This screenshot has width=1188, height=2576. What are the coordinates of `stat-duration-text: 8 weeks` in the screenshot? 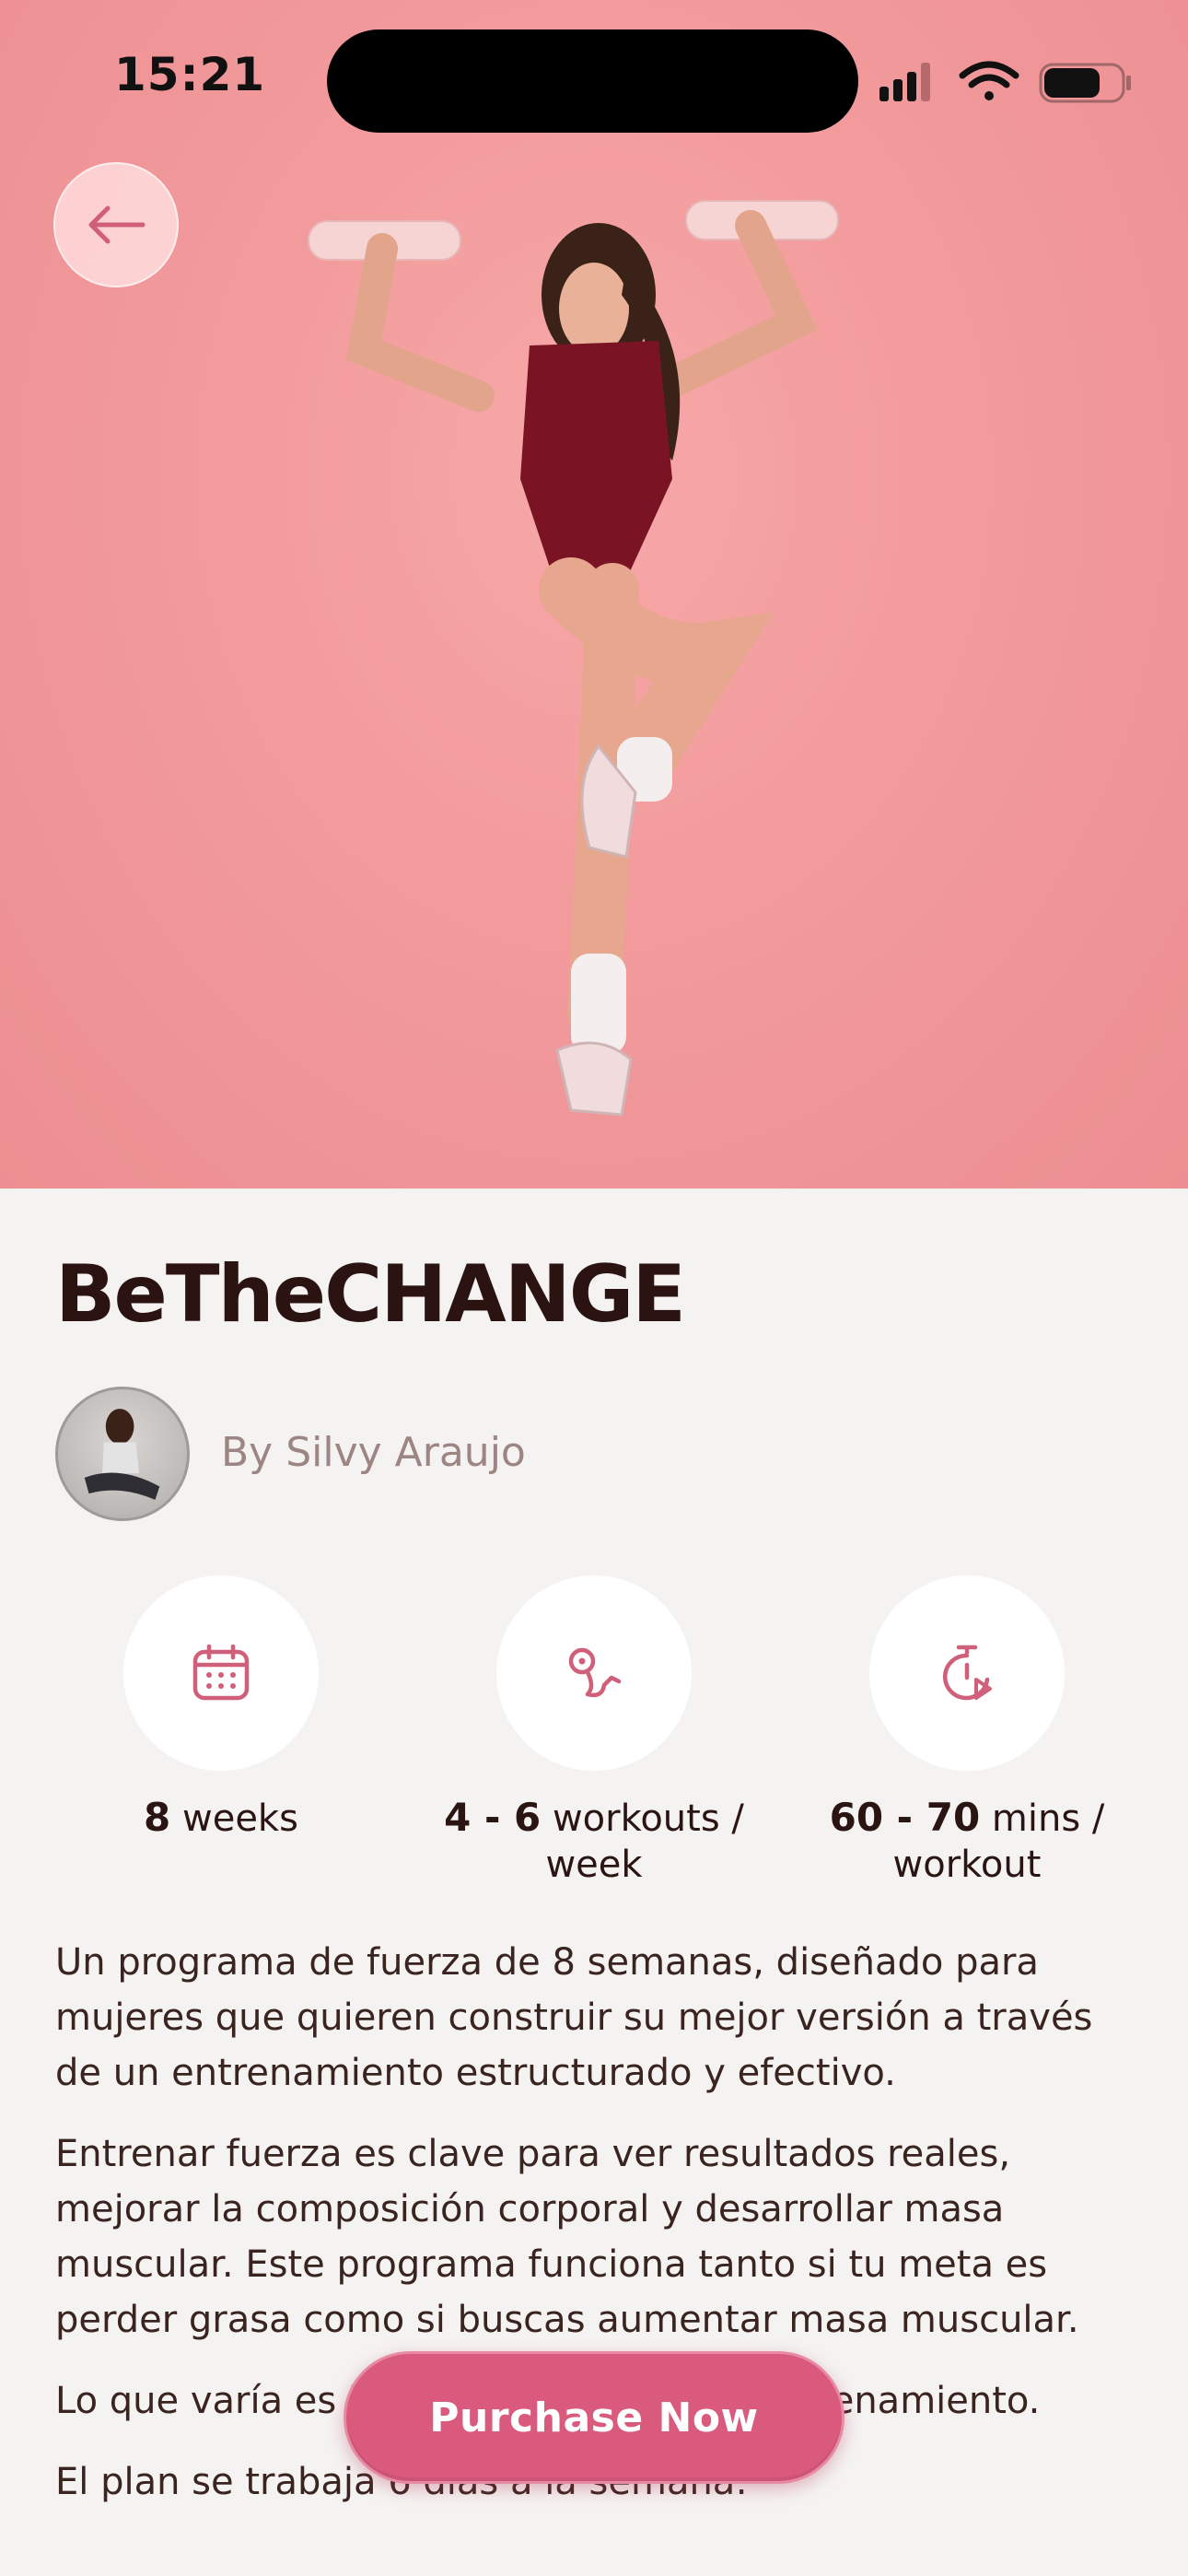 It's located at (221, 1817).